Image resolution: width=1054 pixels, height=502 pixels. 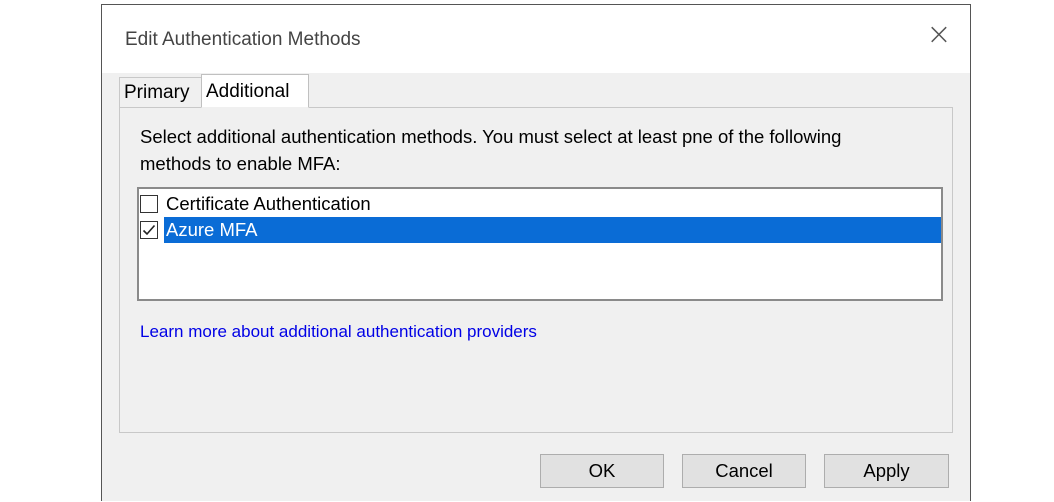 What do you see at coordinates (243, 39) in the screenshot?
I see `dialog-title: Edit Authentication Methods` at bounding box center [243, 39].